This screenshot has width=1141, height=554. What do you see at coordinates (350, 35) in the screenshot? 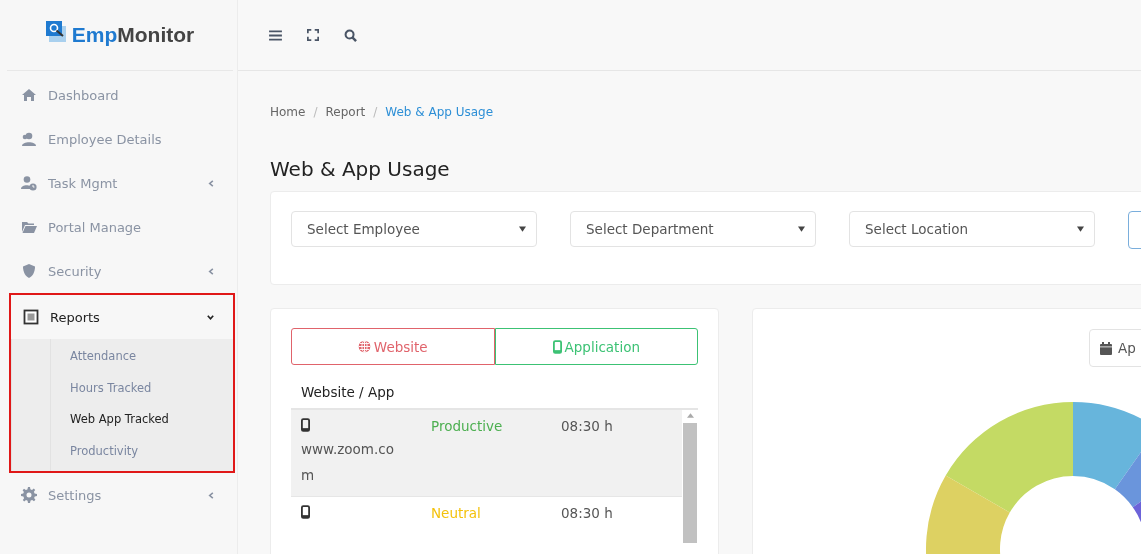
I see `search-icon` at bounding box center [350, 35].